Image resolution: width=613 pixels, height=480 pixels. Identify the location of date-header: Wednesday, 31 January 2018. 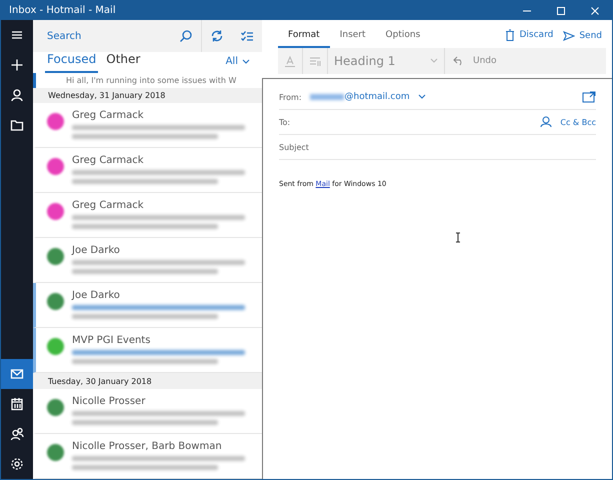
(147, 96).